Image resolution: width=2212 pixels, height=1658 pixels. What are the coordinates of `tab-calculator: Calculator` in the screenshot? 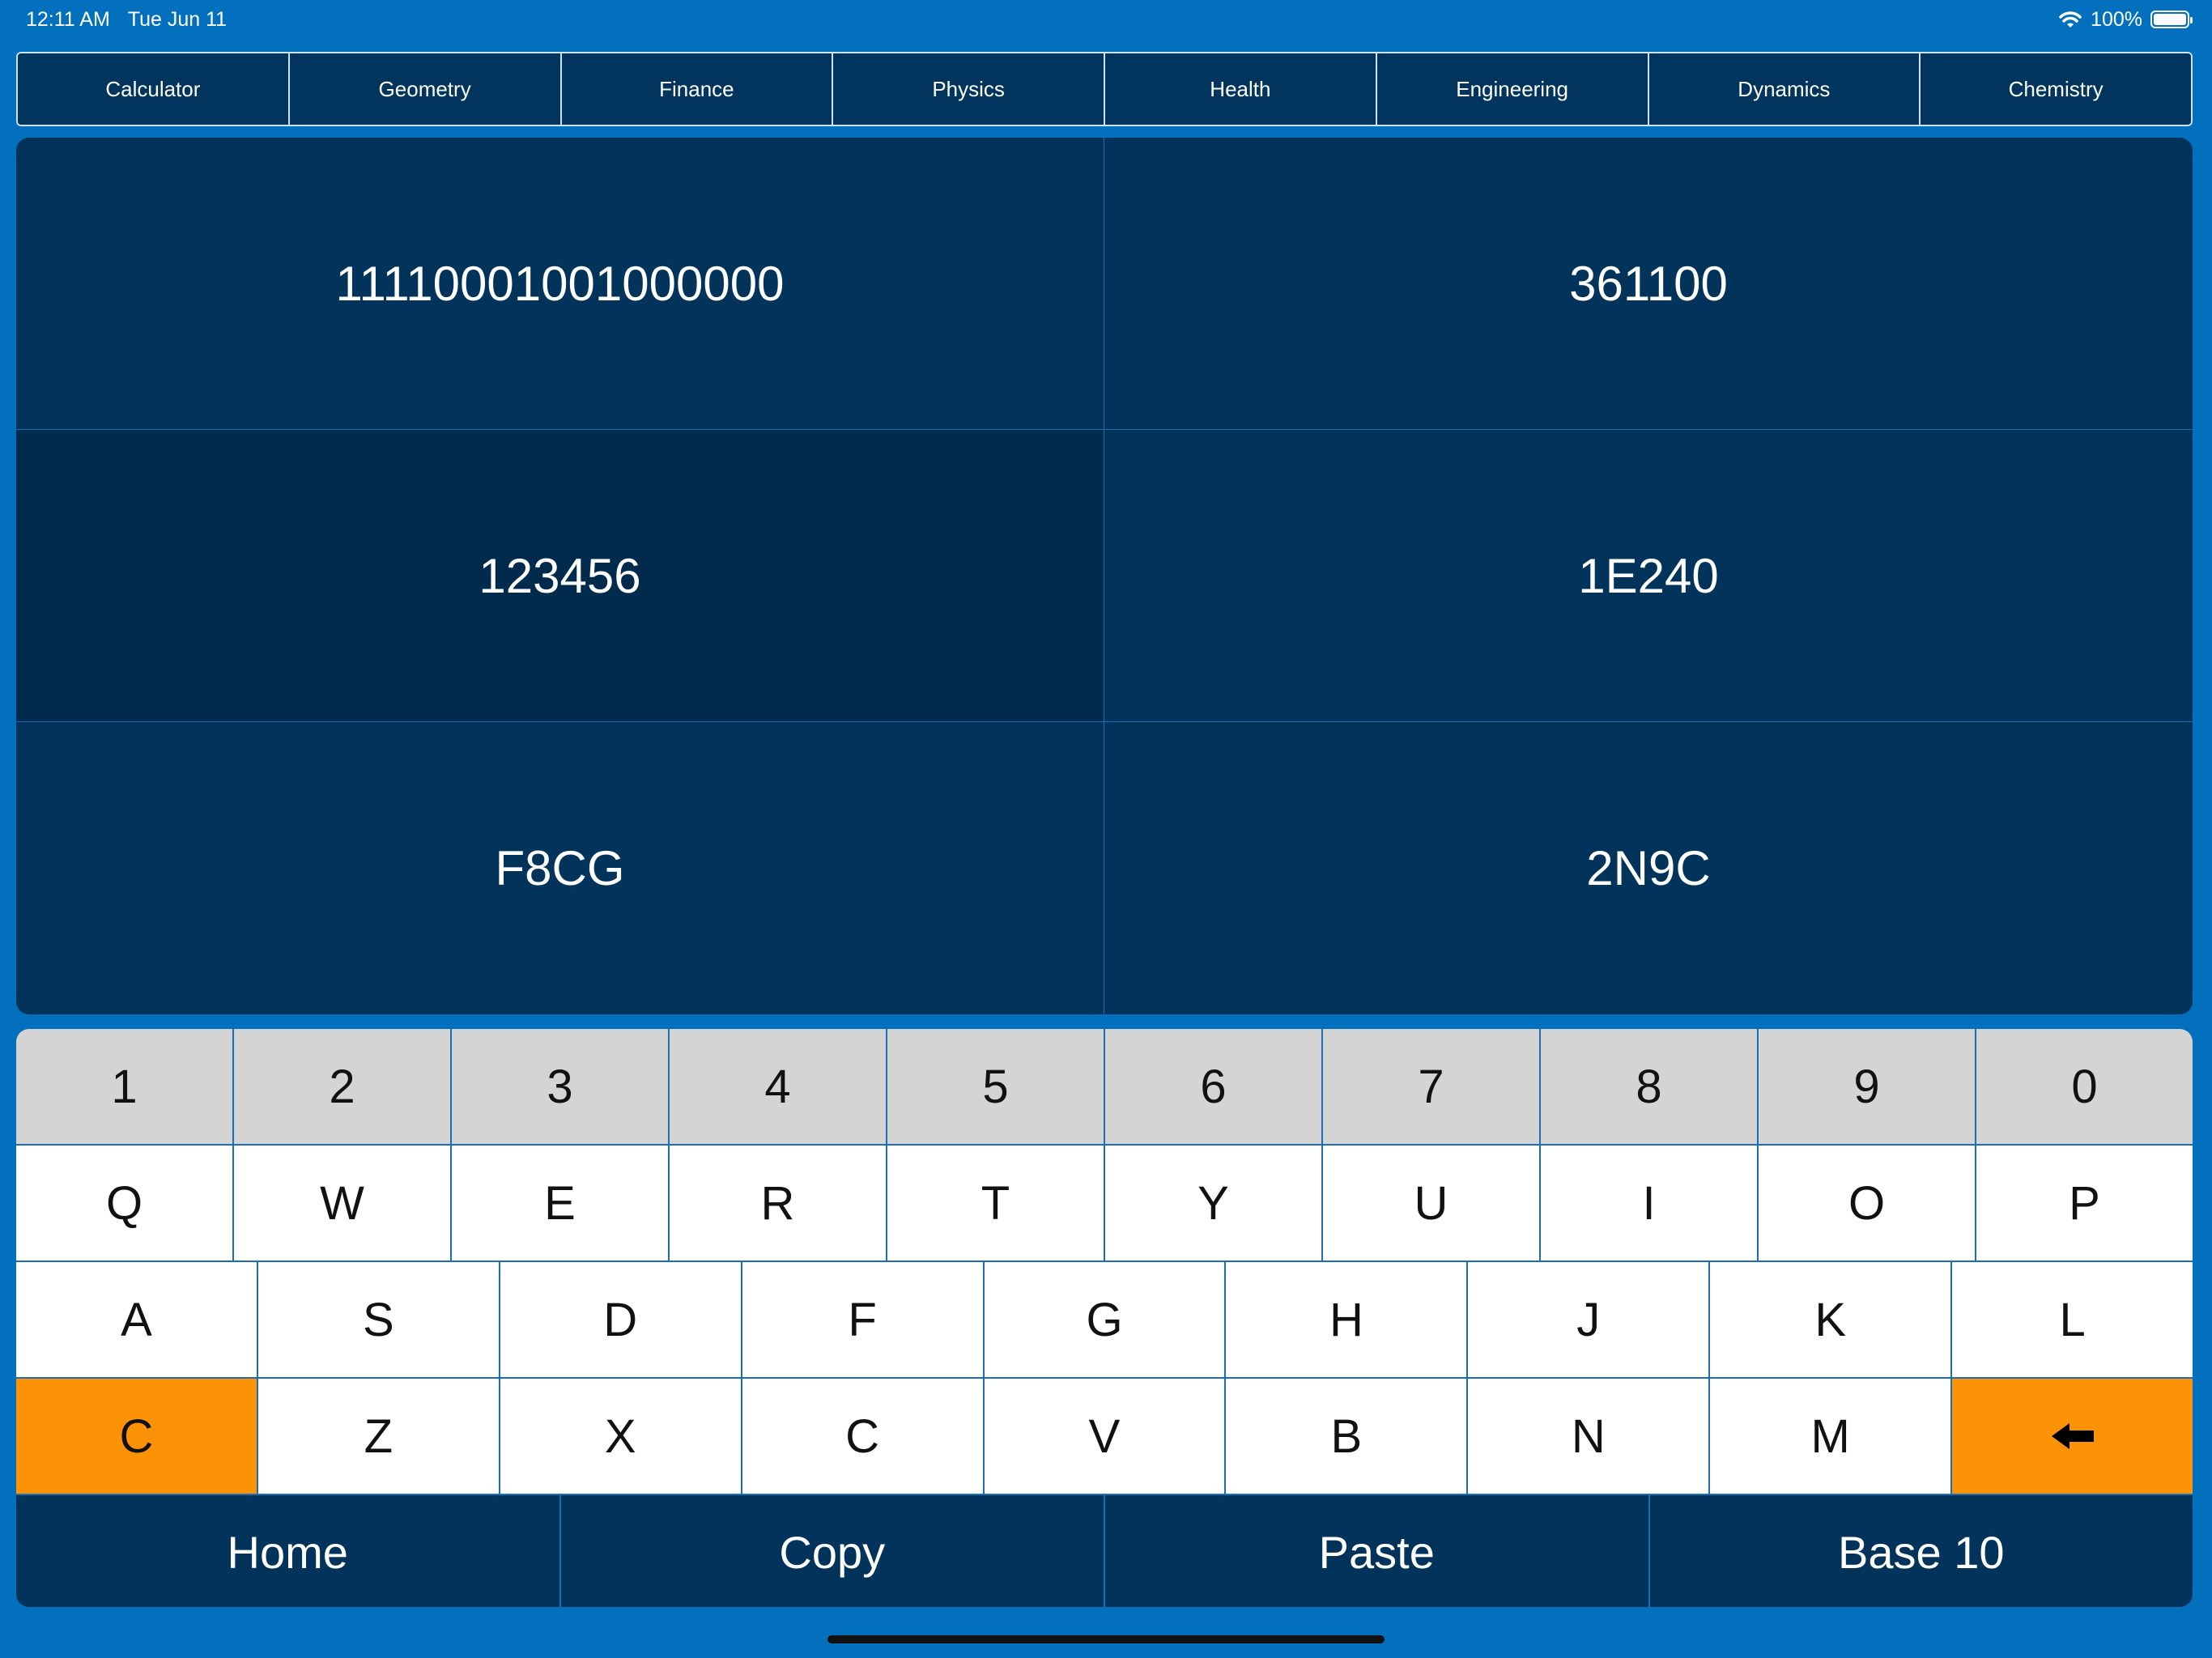 It's located at (154, 89).